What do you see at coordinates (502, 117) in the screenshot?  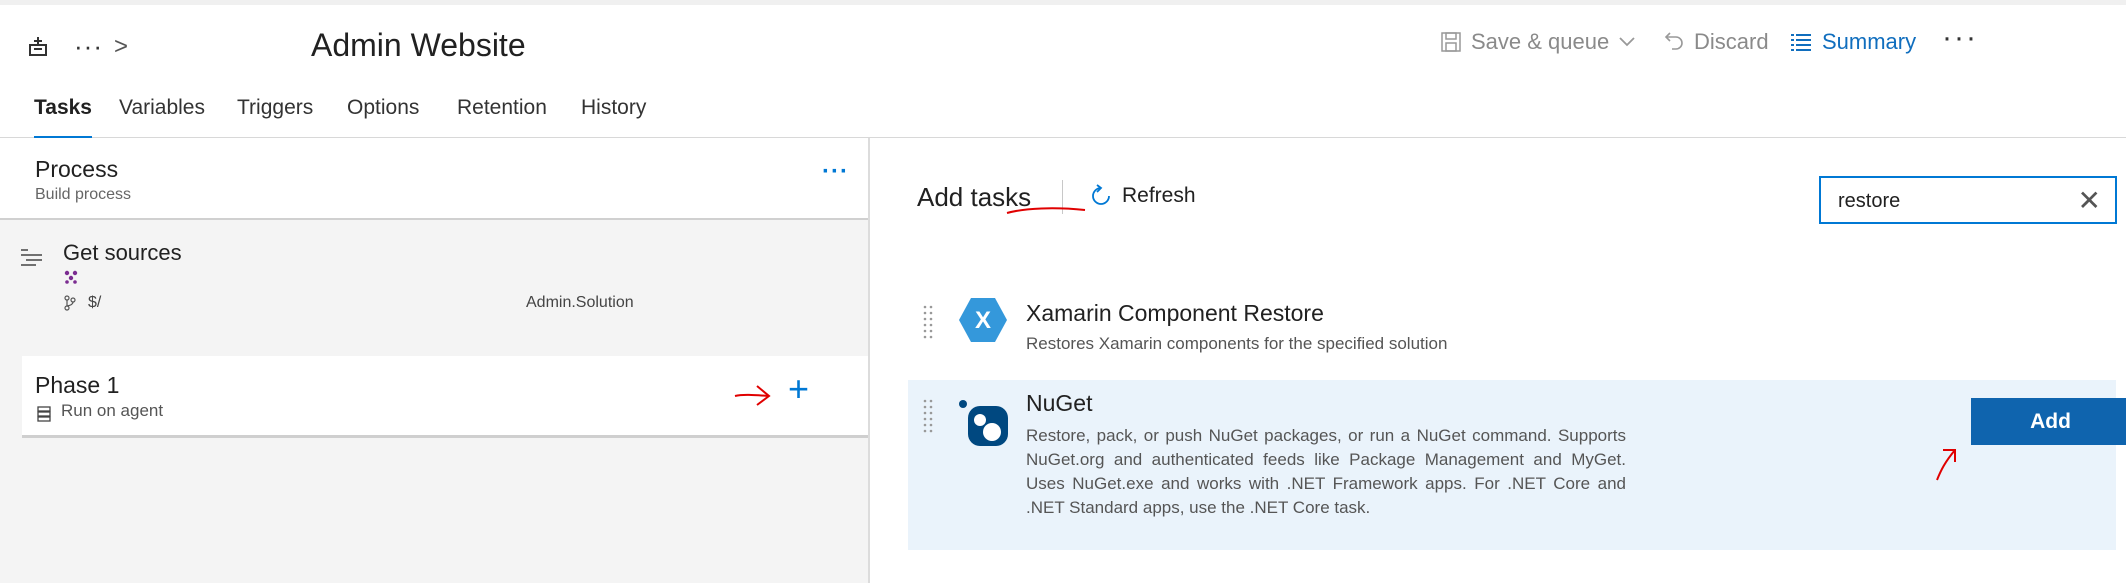 I see `tab-retention: Retention` at bounding box center [502, 117].